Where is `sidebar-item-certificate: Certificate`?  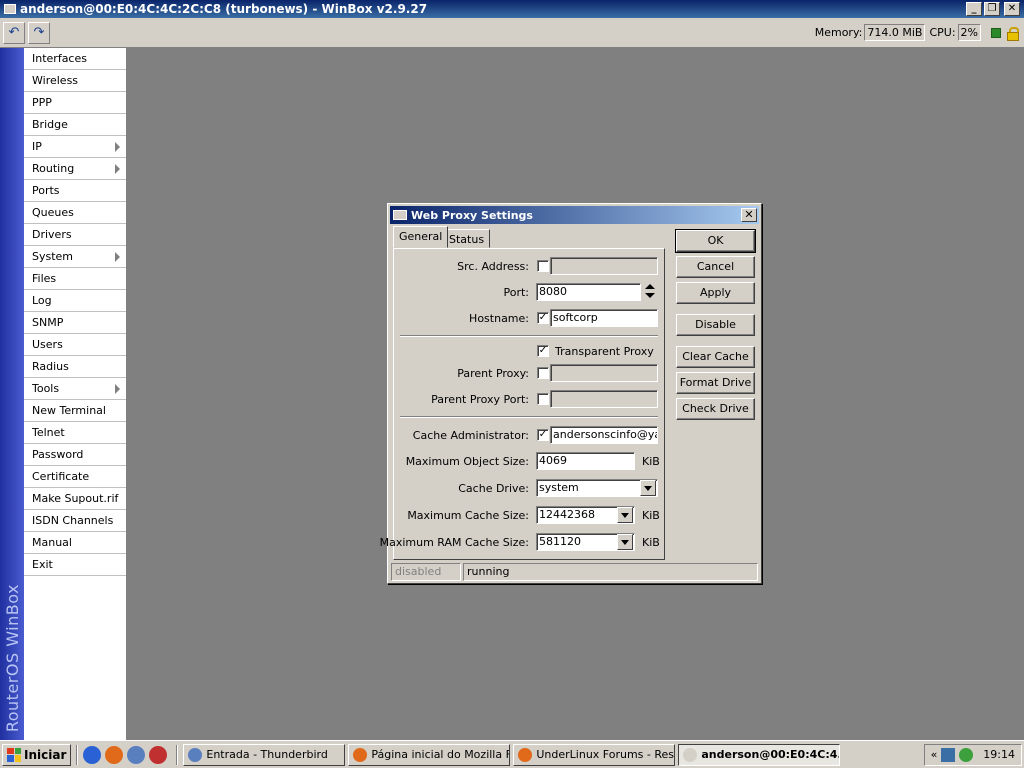
sidebar-item-certificate: Certificate is located at coordinates (75, 477).